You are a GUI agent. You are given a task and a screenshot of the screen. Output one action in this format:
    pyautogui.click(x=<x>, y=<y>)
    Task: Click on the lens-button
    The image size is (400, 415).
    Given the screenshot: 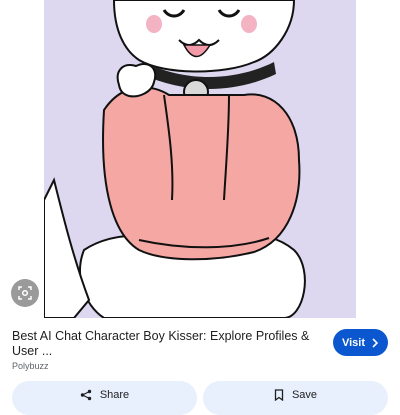 What is the action you would take?
    pyautogui.click(x=25, y=293)
    